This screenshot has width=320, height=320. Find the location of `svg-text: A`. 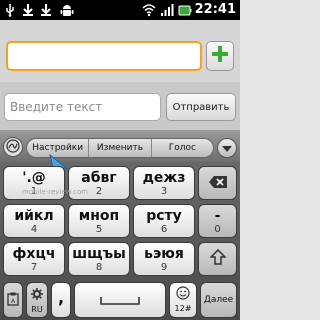

svg-text: A is located at coordinates (13, 301).